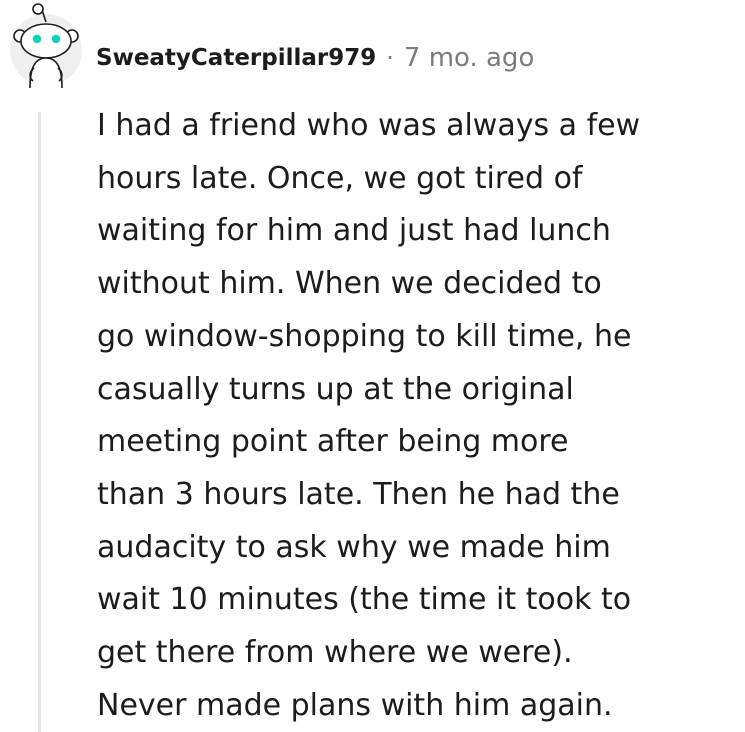 This screenshot has width=745, height=732. I want to click on comment-header: SweatyCaterpillar979 · 7 mo. ago, so click(315, 58).